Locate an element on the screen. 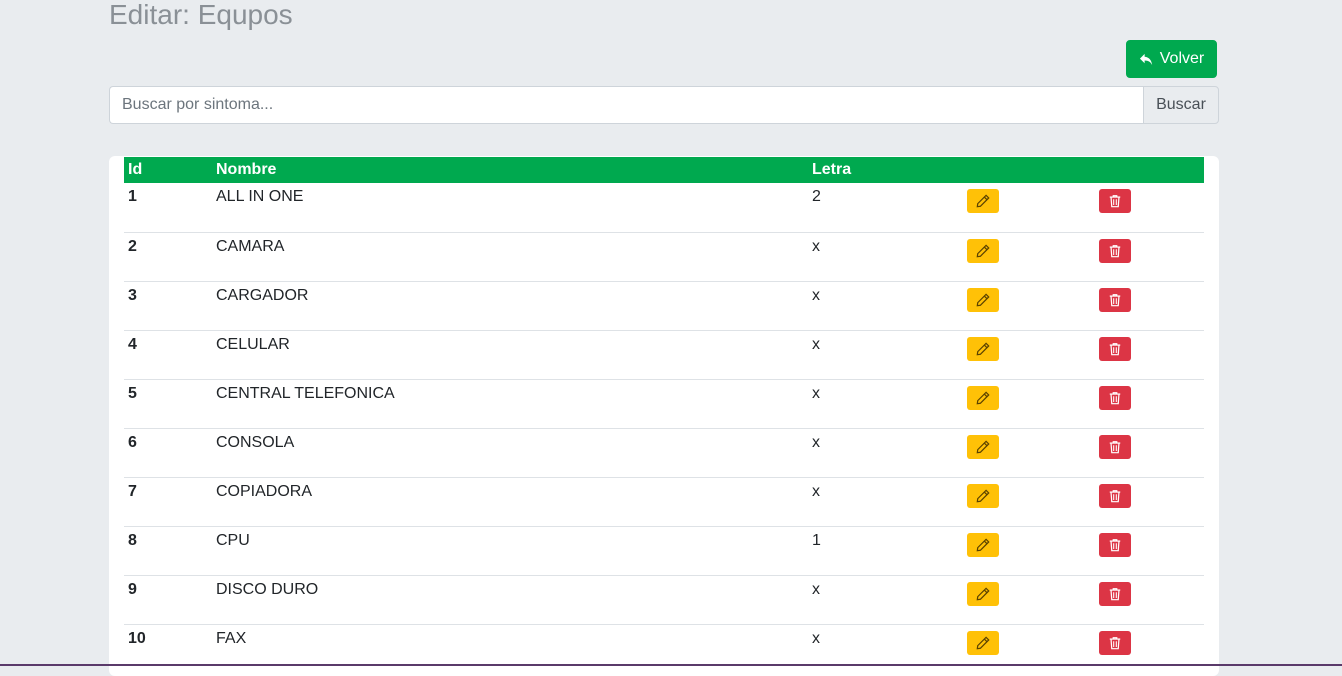  back-button: Volver is located at coordinates (1171, 59).